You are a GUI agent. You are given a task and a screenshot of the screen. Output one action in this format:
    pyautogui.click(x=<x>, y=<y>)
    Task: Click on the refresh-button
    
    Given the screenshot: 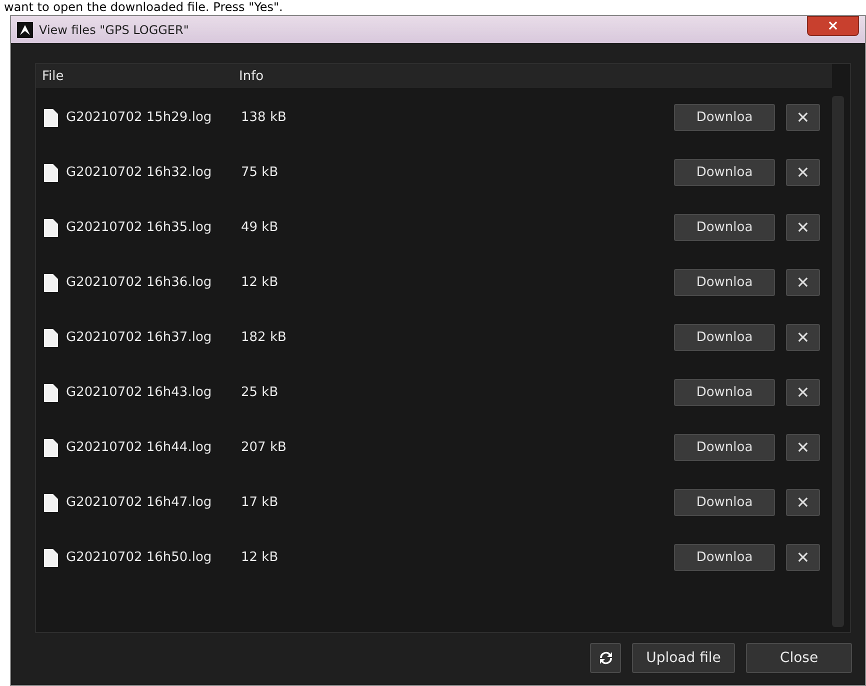 What is the action you would take?
    pyautogui.click(x=605, y=658)
    